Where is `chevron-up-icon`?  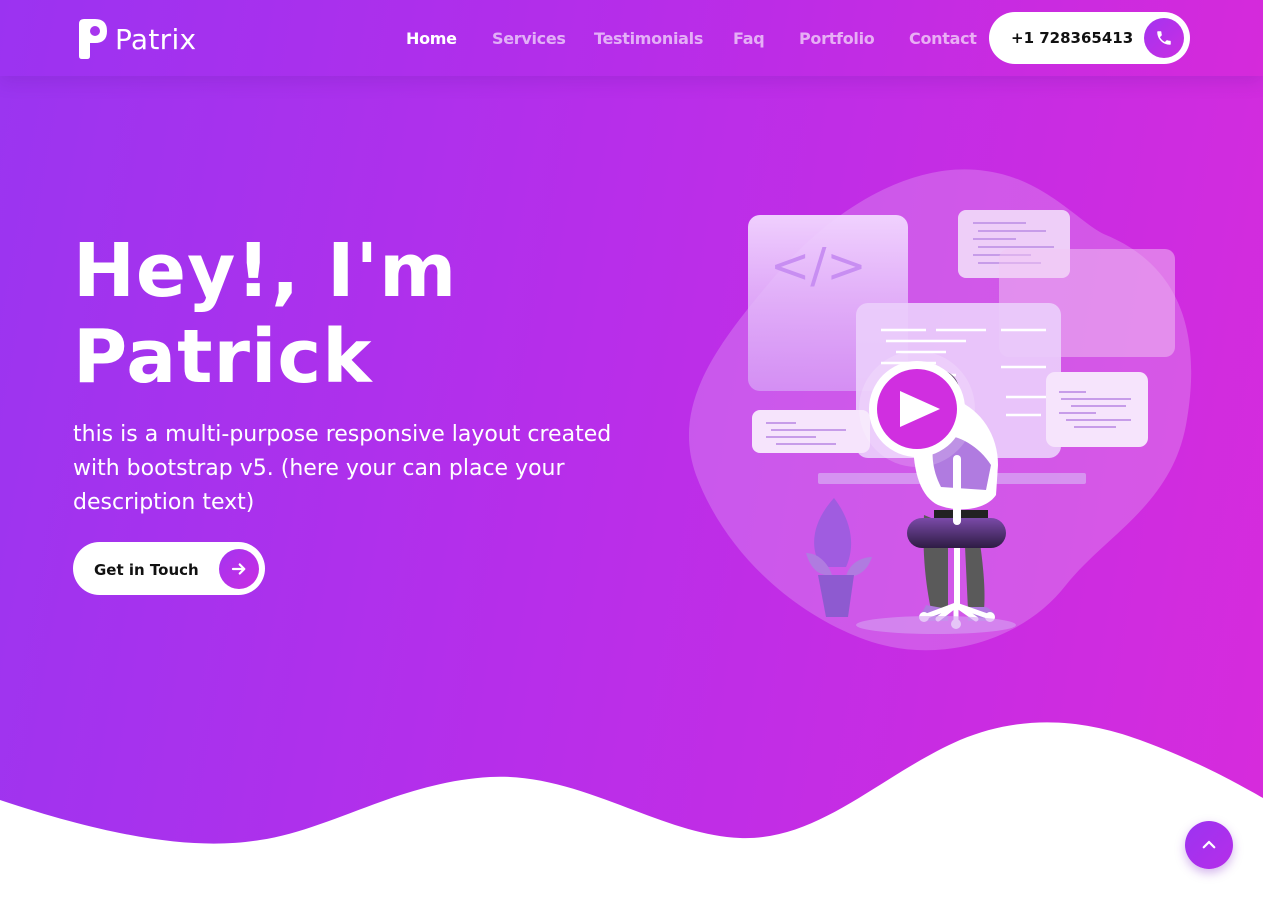 chevron-up-icon is located at coordinates (1209, 844).